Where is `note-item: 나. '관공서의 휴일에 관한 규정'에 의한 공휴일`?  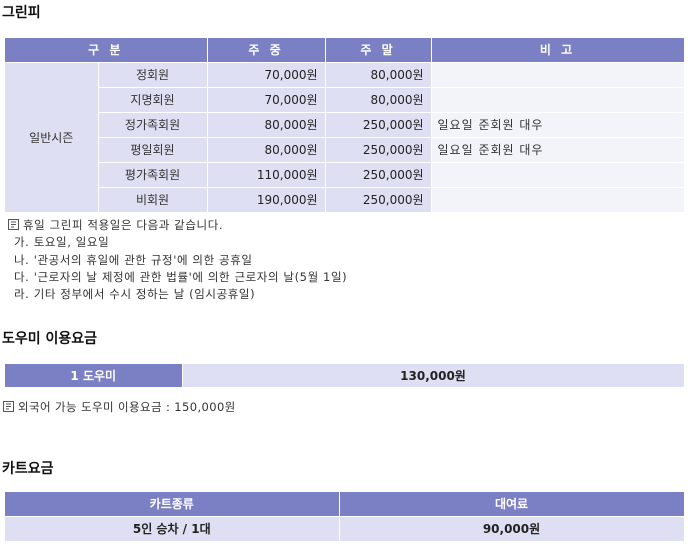
note-item: 나. '관공서의 휴일에 관한 규정'에 의한 공휴일 is located at coordinates (133, 259).